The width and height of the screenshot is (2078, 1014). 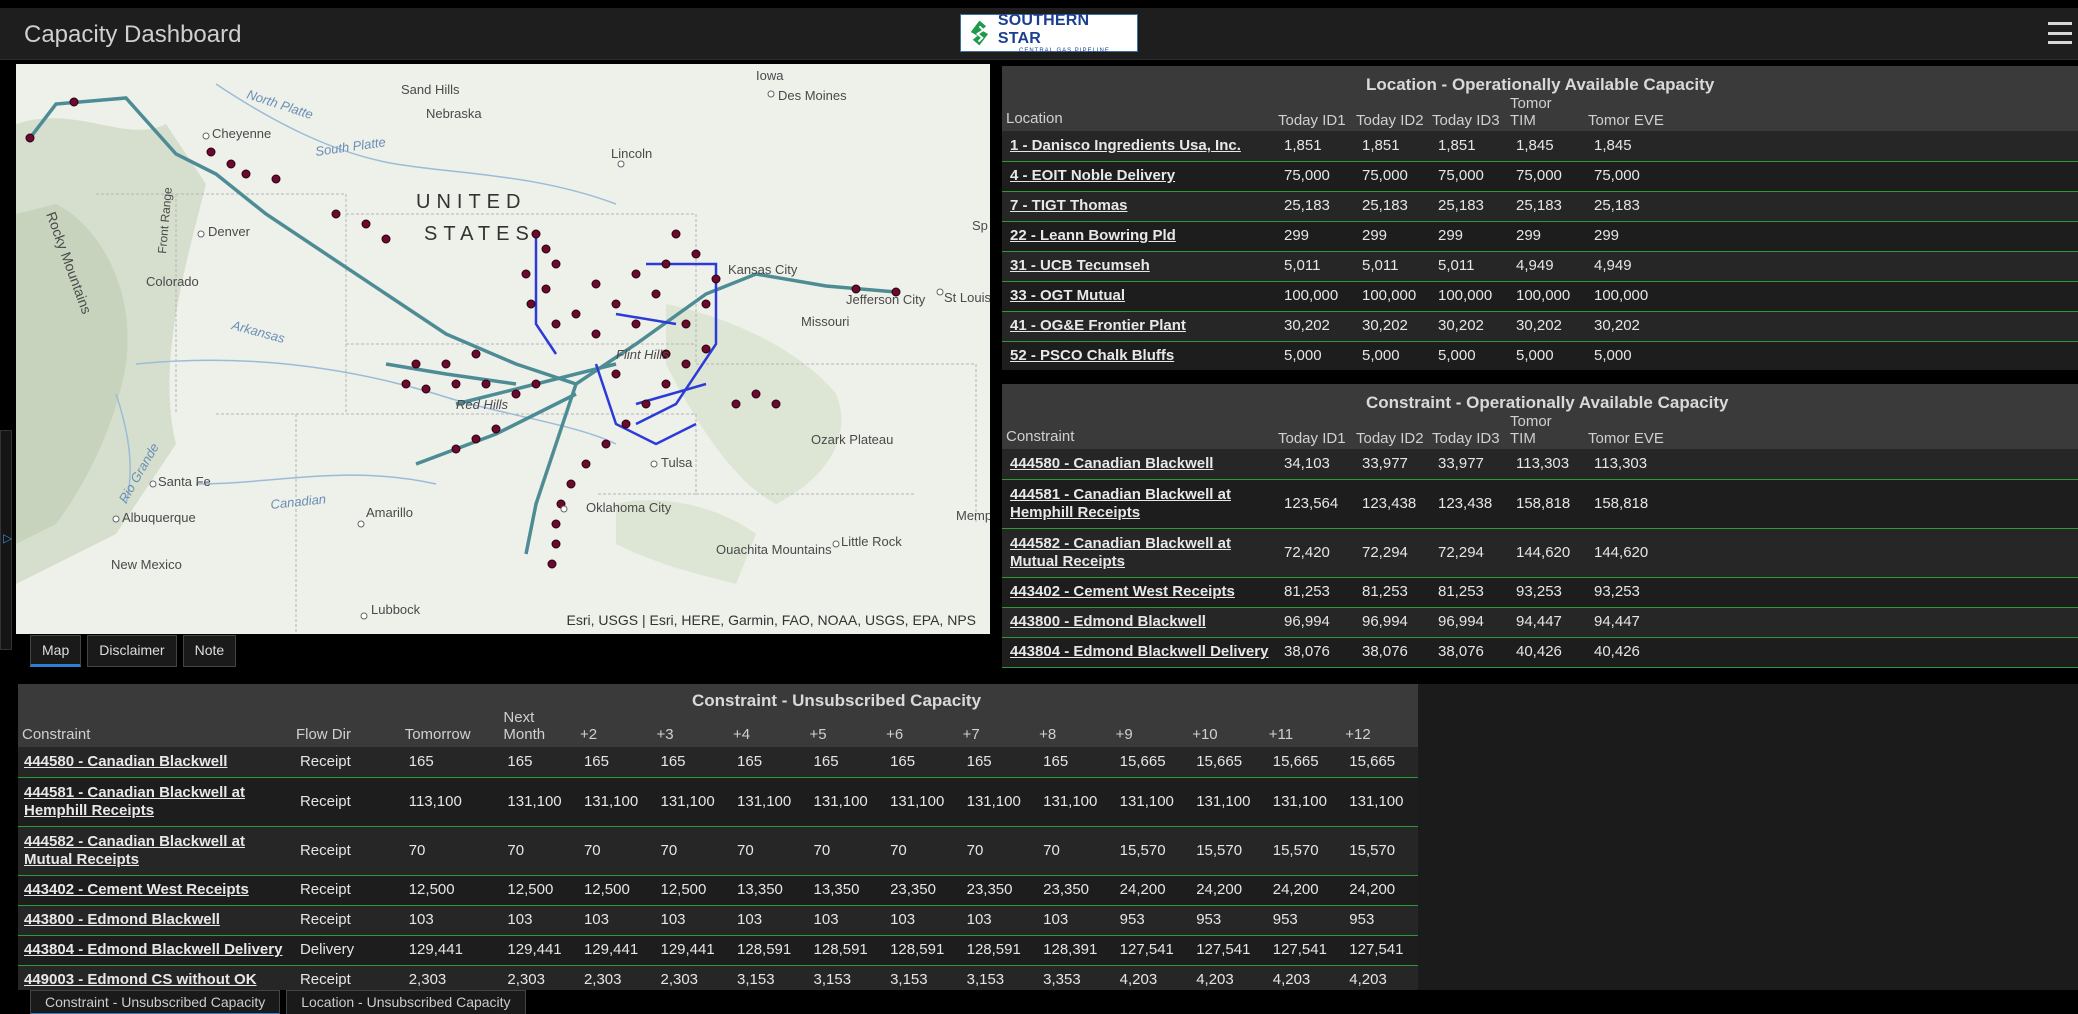 What do you see at coordinates (56, 651) in the screenshot?
I see `tab-map: Map` at bounding box center [56, 651].